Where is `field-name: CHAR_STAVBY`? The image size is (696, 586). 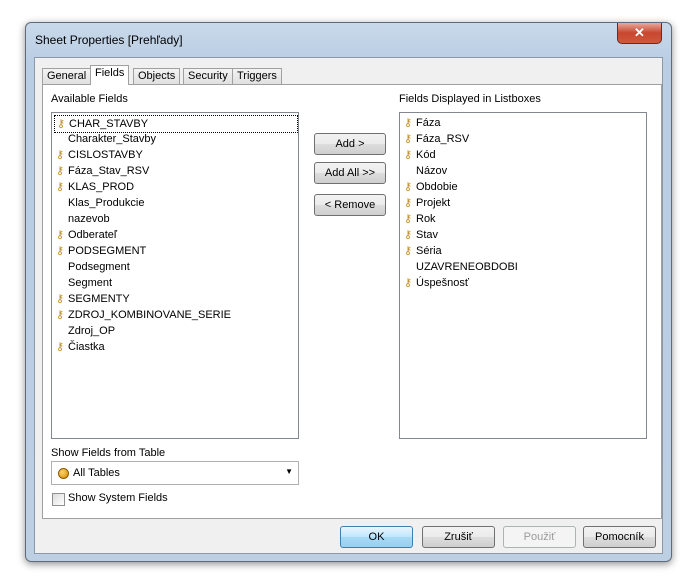
field-name: CHAR_STAVBY is located at coordinates (109, 124).